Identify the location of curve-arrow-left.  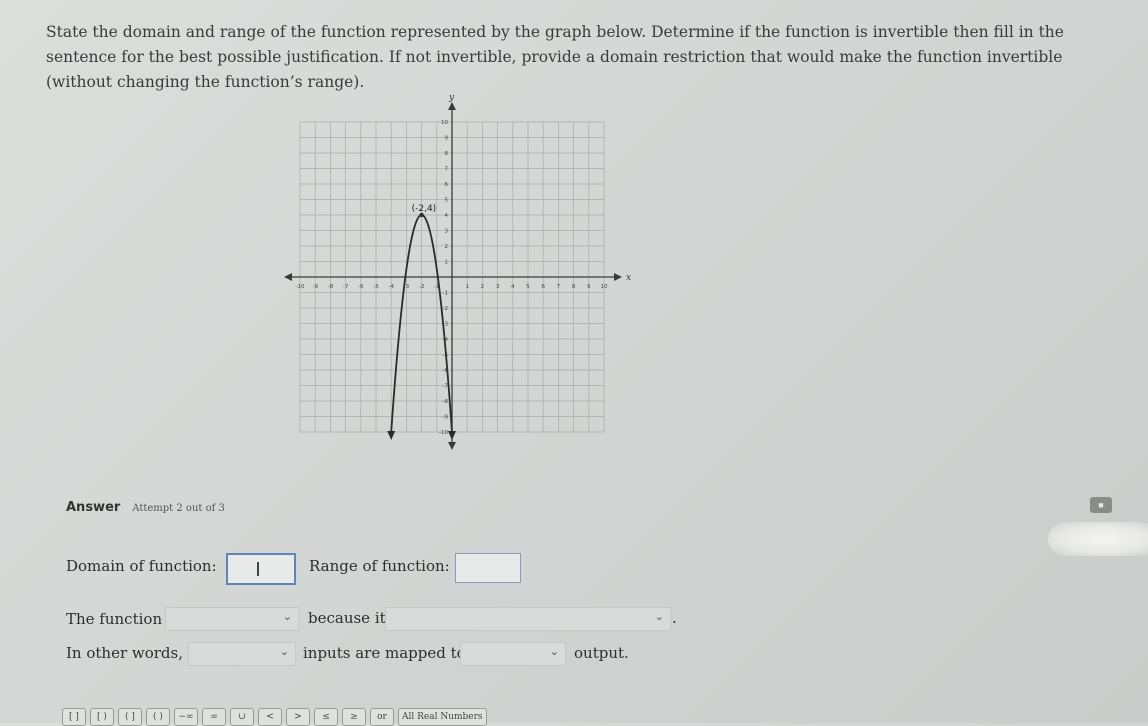
(391, 435).